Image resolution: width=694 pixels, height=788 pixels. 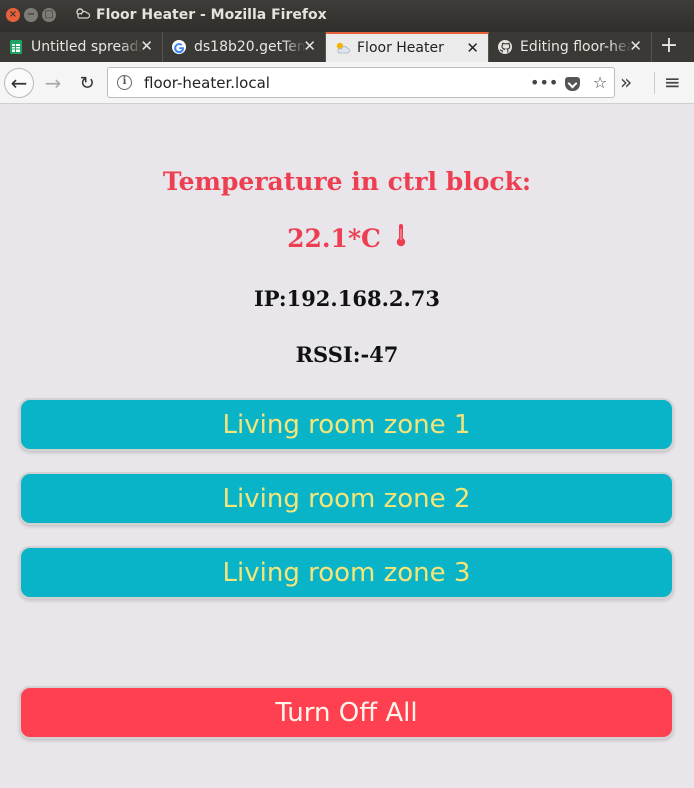 What do you see at coordinates (124, 82) in the screenshot?
I see `info-icon: i` at bounding box center [124, 82].